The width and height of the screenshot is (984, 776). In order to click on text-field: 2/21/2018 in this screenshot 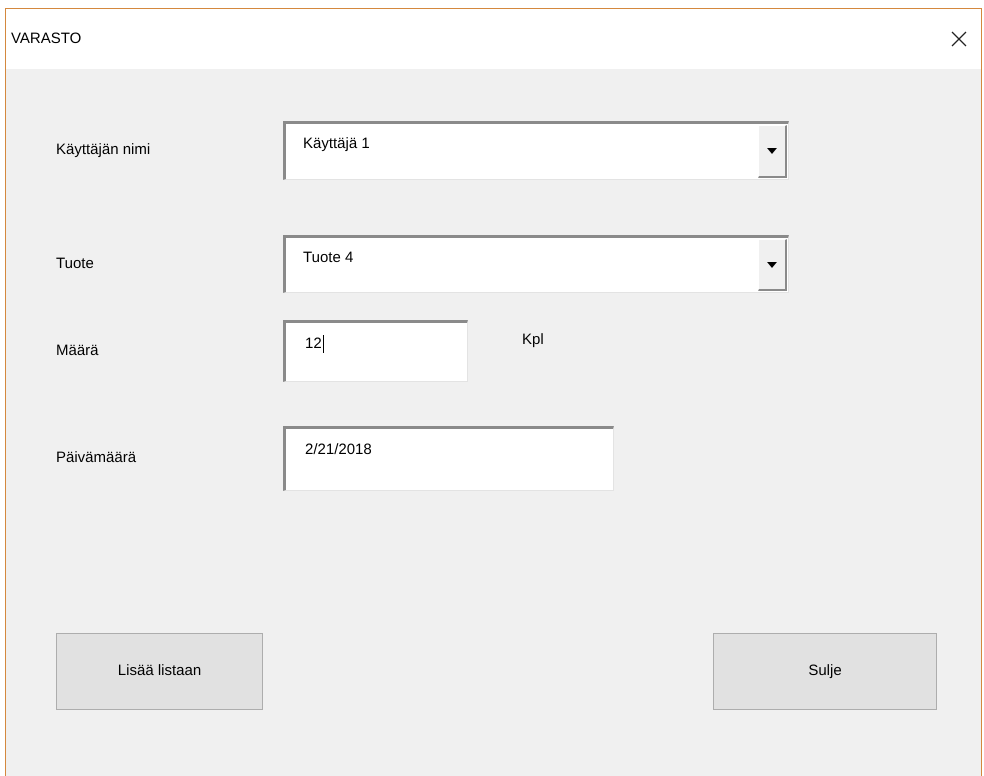, I will do `click(448, 458)`.